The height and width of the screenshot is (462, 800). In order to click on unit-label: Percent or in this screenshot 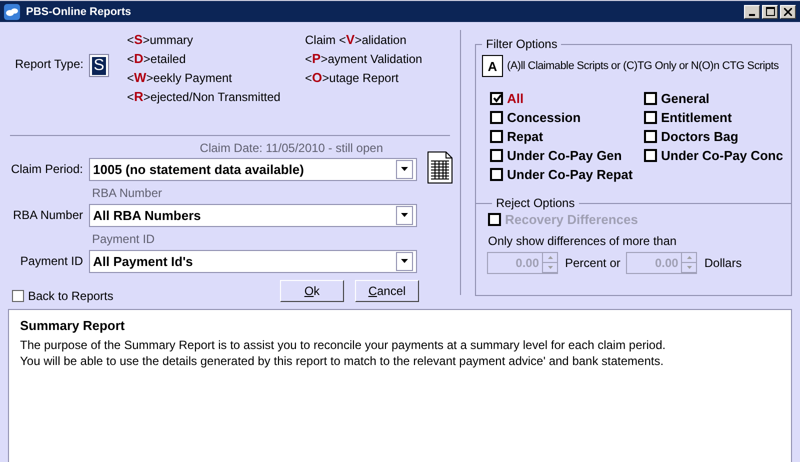, I will do `click(592, 263)`.